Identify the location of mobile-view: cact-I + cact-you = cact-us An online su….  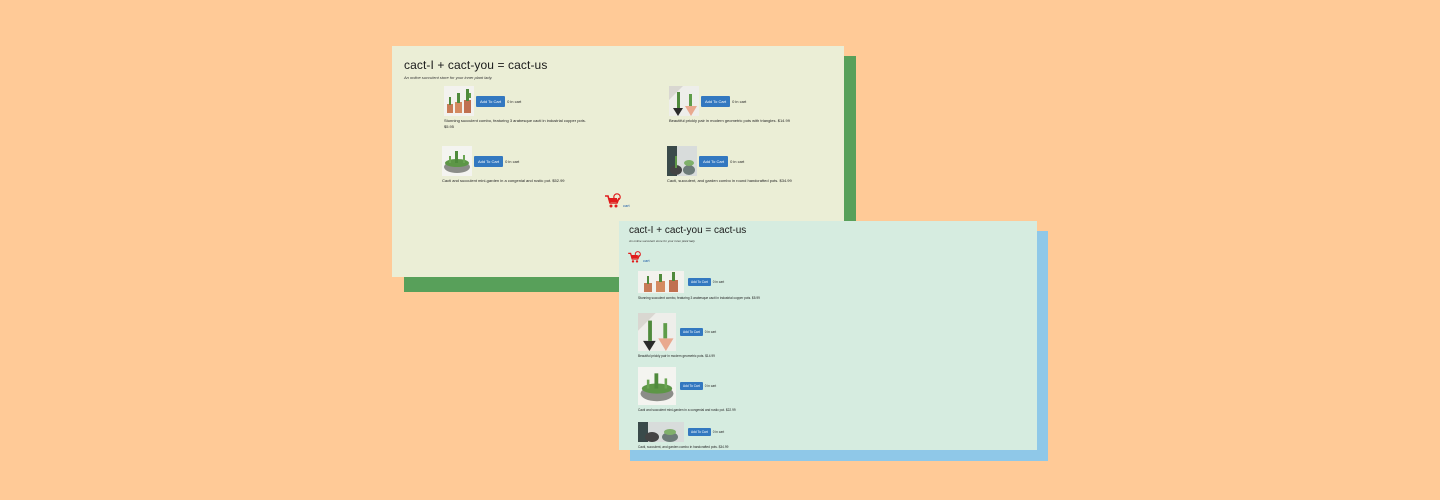
(828, 335).